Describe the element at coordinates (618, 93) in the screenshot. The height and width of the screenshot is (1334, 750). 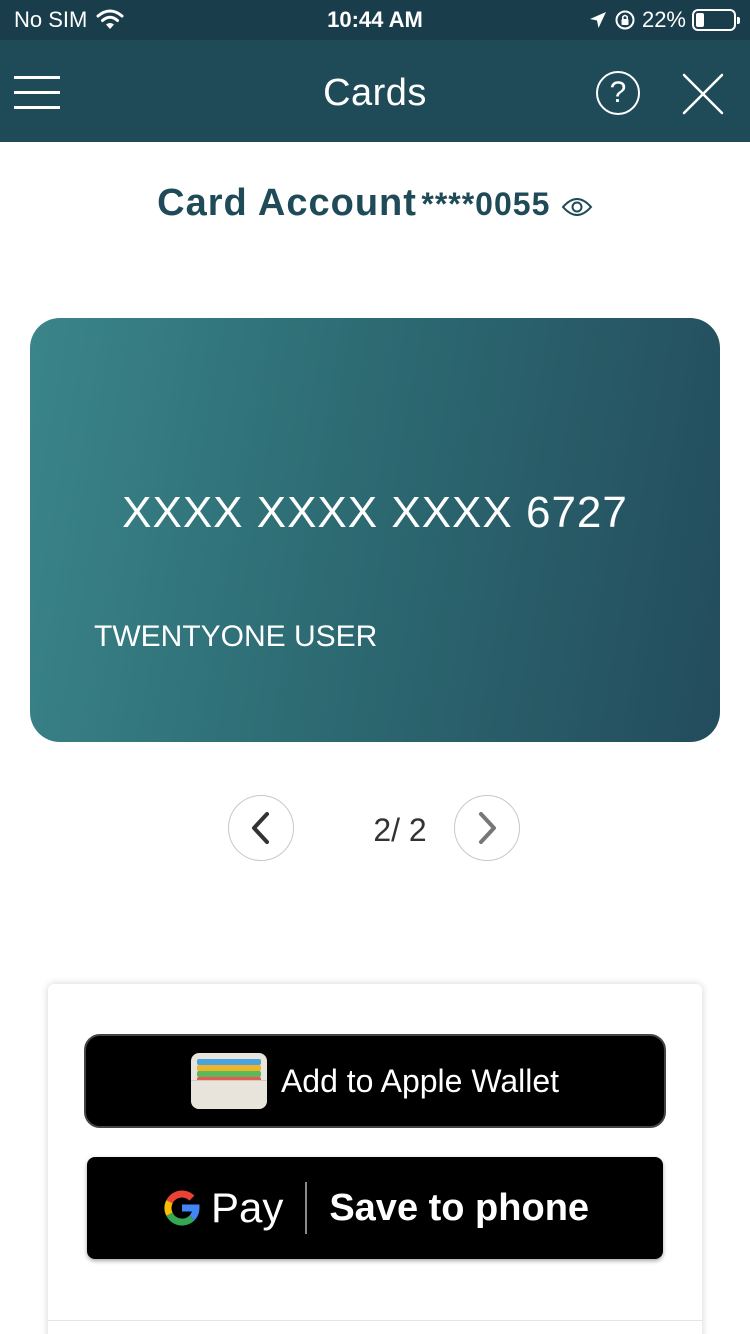
I see `help-button: ?` at that location.